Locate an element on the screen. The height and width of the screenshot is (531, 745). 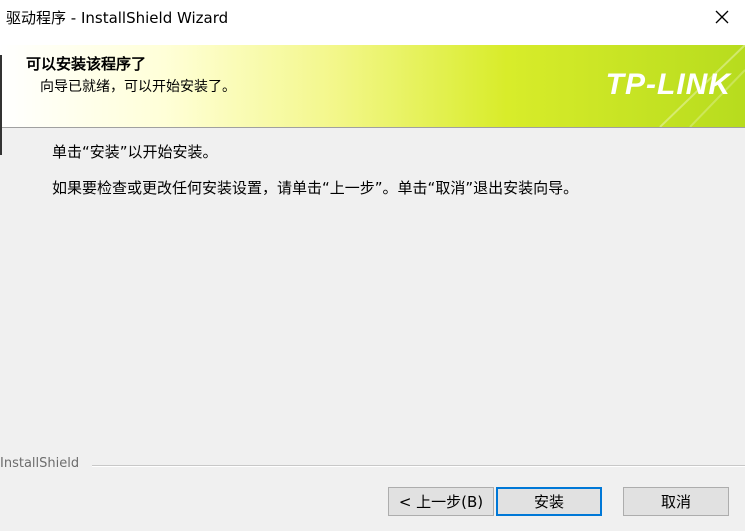
close-button is located at coordinates (722, 16).